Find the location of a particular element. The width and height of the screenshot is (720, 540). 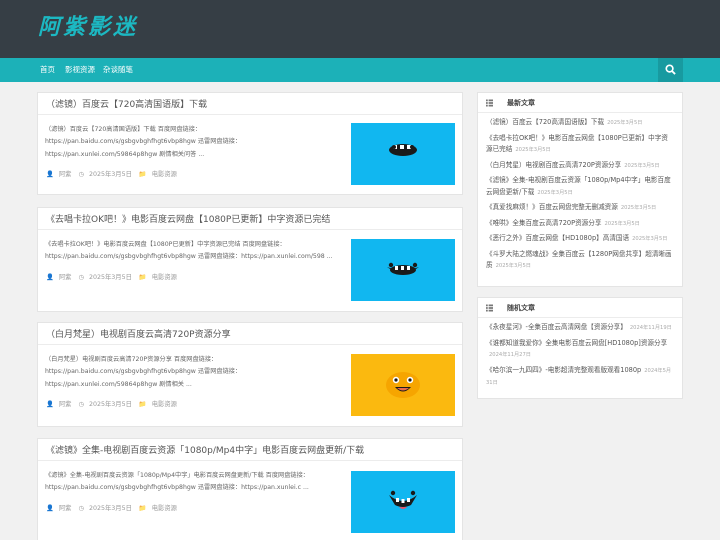

list-item-link: 《哈尔滨一九四四》-电影超清完整观看版观看1080p is located at coordinates (563, 370).